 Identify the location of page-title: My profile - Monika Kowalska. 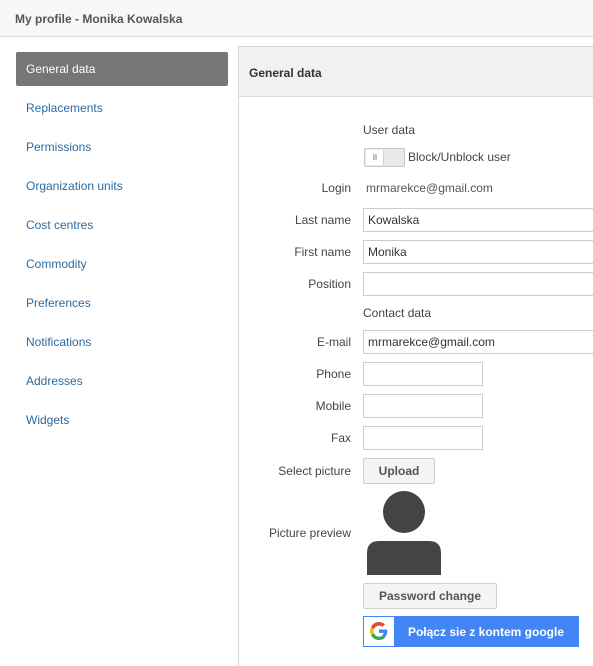
(99, 19).